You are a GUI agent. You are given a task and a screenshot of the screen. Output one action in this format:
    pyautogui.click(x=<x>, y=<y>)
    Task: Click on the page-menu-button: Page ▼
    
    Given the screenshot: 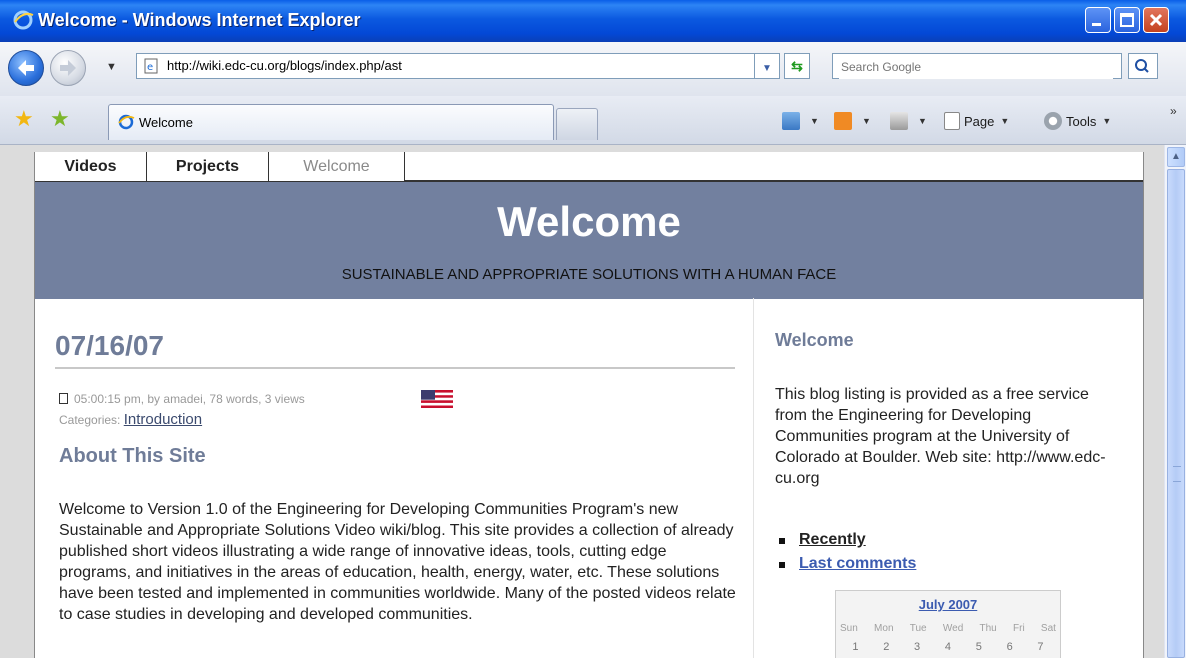 What is the action you would take?
    pyautogui.click(x=976, y=121)
    